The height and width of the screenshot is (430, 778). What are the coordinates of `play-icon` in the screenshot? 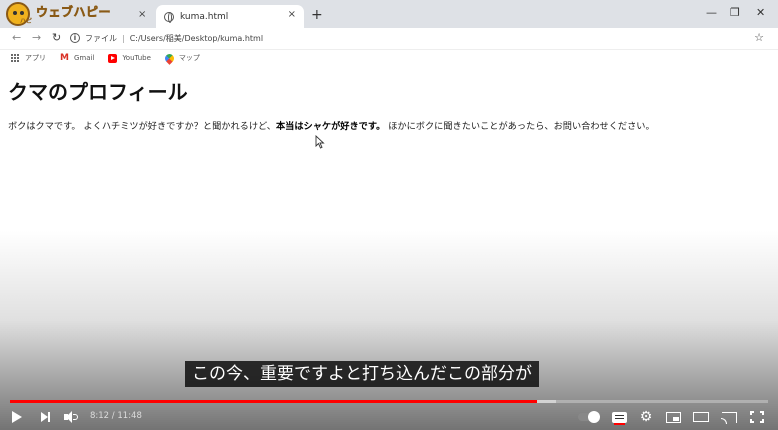 It's located at (17, 417).